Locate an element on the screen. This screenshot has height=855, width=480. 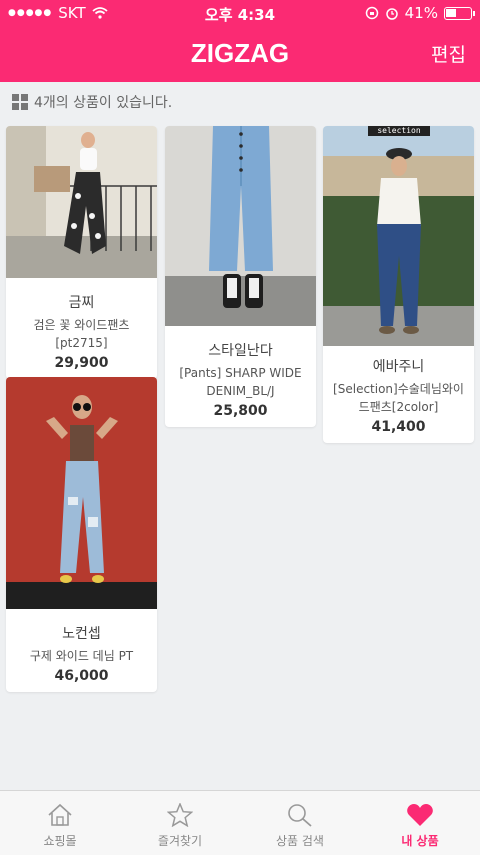
product-card: 노컨셉 구제 와이드 데님 PT 46,000 is located at coordinates (81, 534).